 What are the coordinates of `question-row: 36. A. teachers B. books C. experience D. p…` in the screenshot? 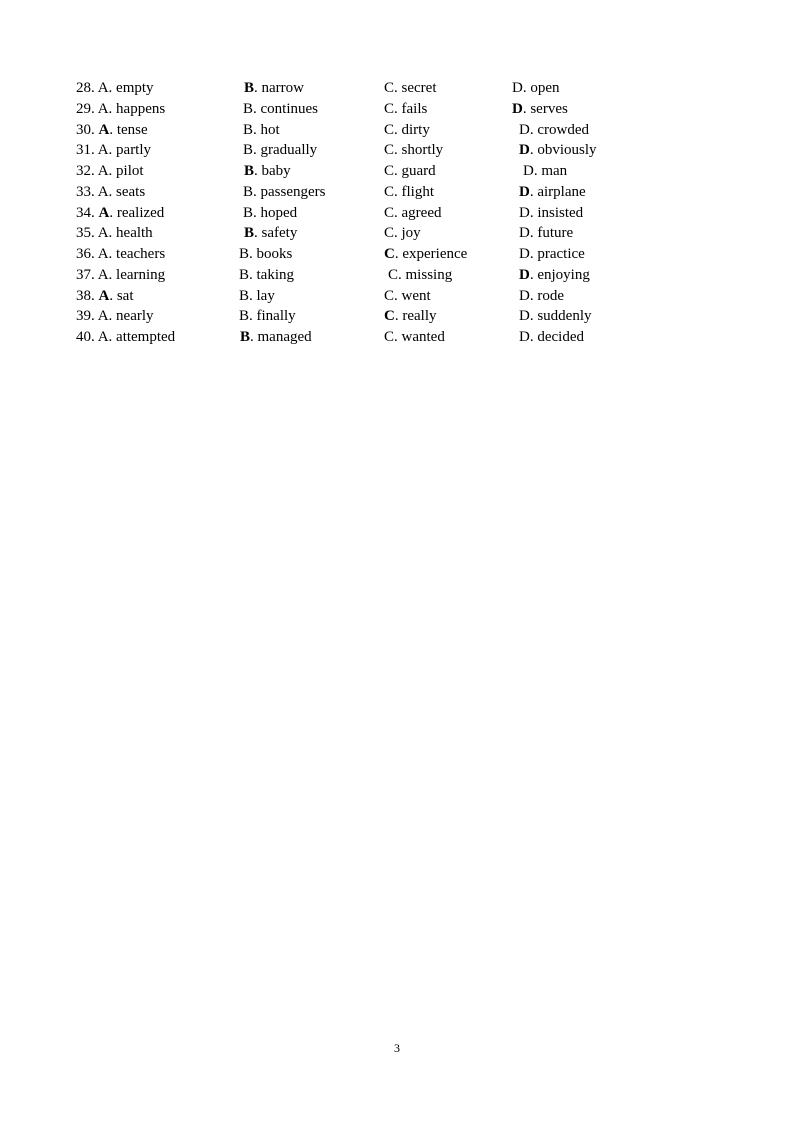 It's located at (397, 254).